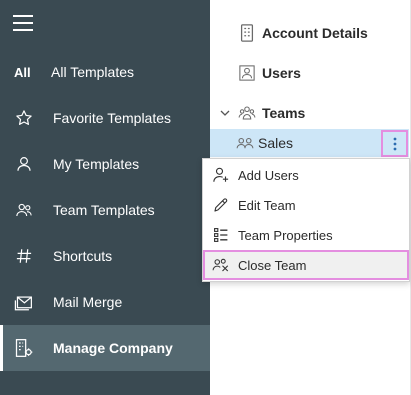 The image size is (411, 395). Describe the element at coordinates (221, 235) in the screenshot. I see `properties-list-icon` at that location.